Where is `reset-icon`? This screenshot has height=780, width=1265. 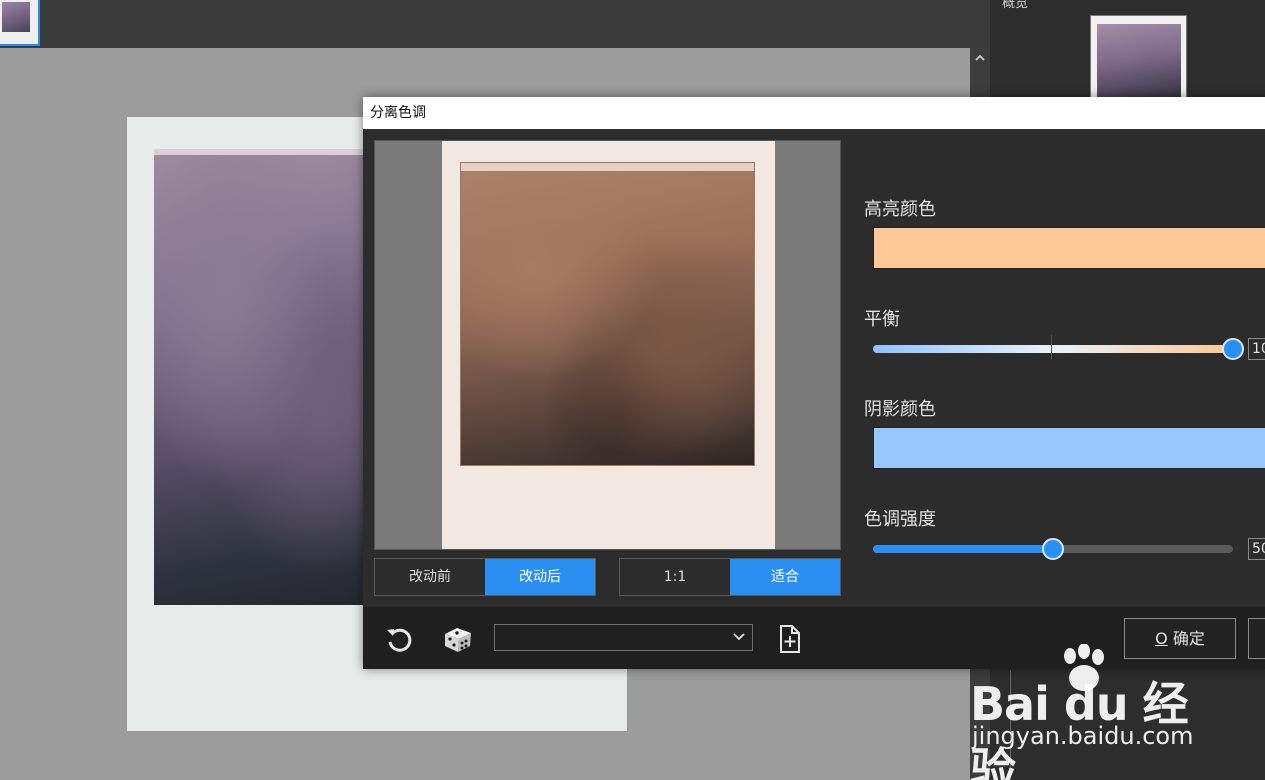
reset-icon is located at coordinates (399, 639).